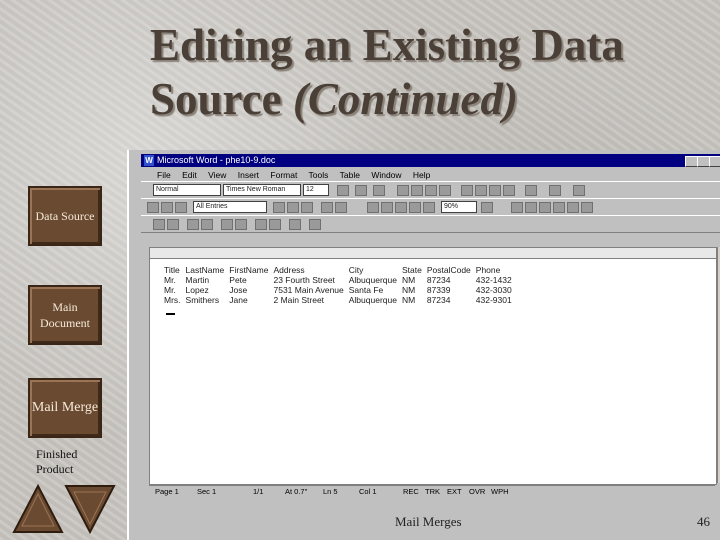  I want to click on table-cell: Mrs., so click(172, 300).